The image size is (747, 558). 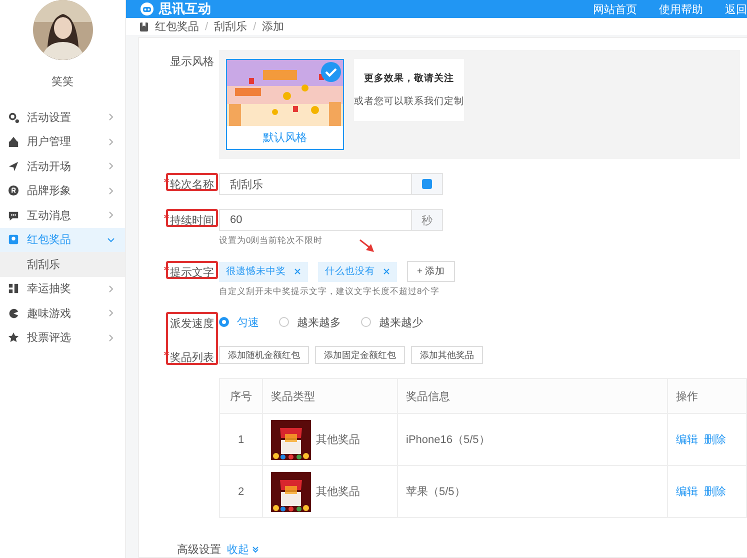 I want to click on field-label: 轮次名称, so click(x=189, y=184).